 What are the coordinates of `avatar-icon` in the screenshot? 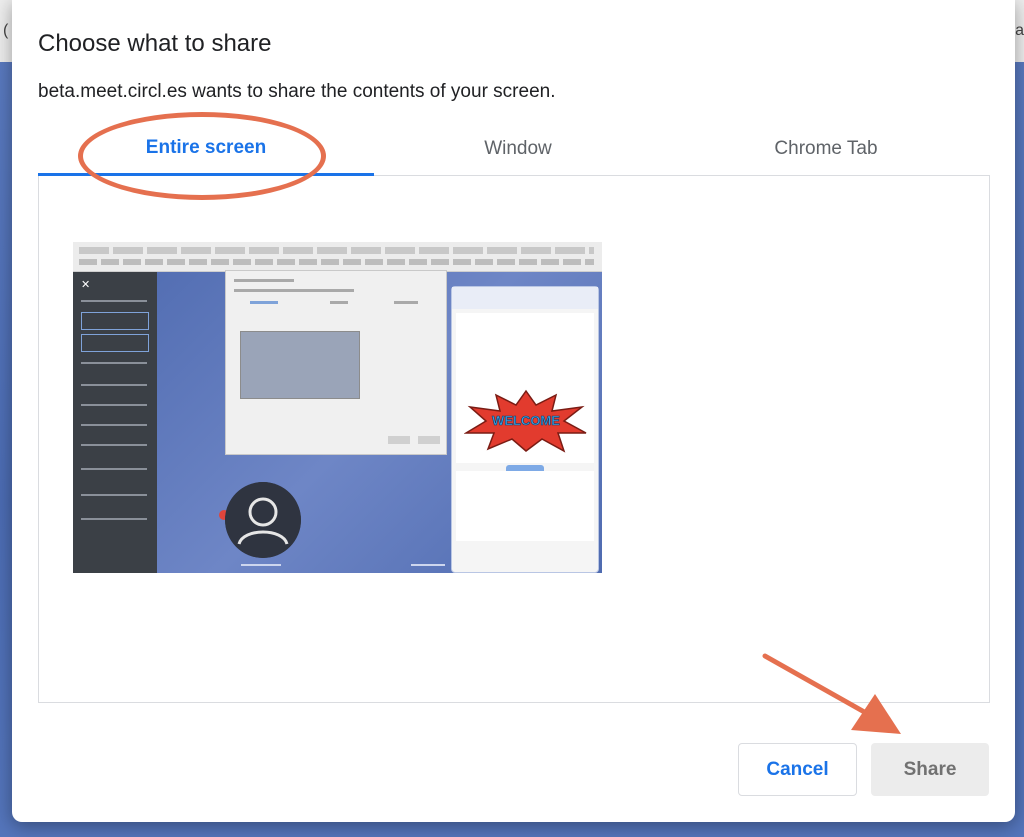 It's located at (263, 520).